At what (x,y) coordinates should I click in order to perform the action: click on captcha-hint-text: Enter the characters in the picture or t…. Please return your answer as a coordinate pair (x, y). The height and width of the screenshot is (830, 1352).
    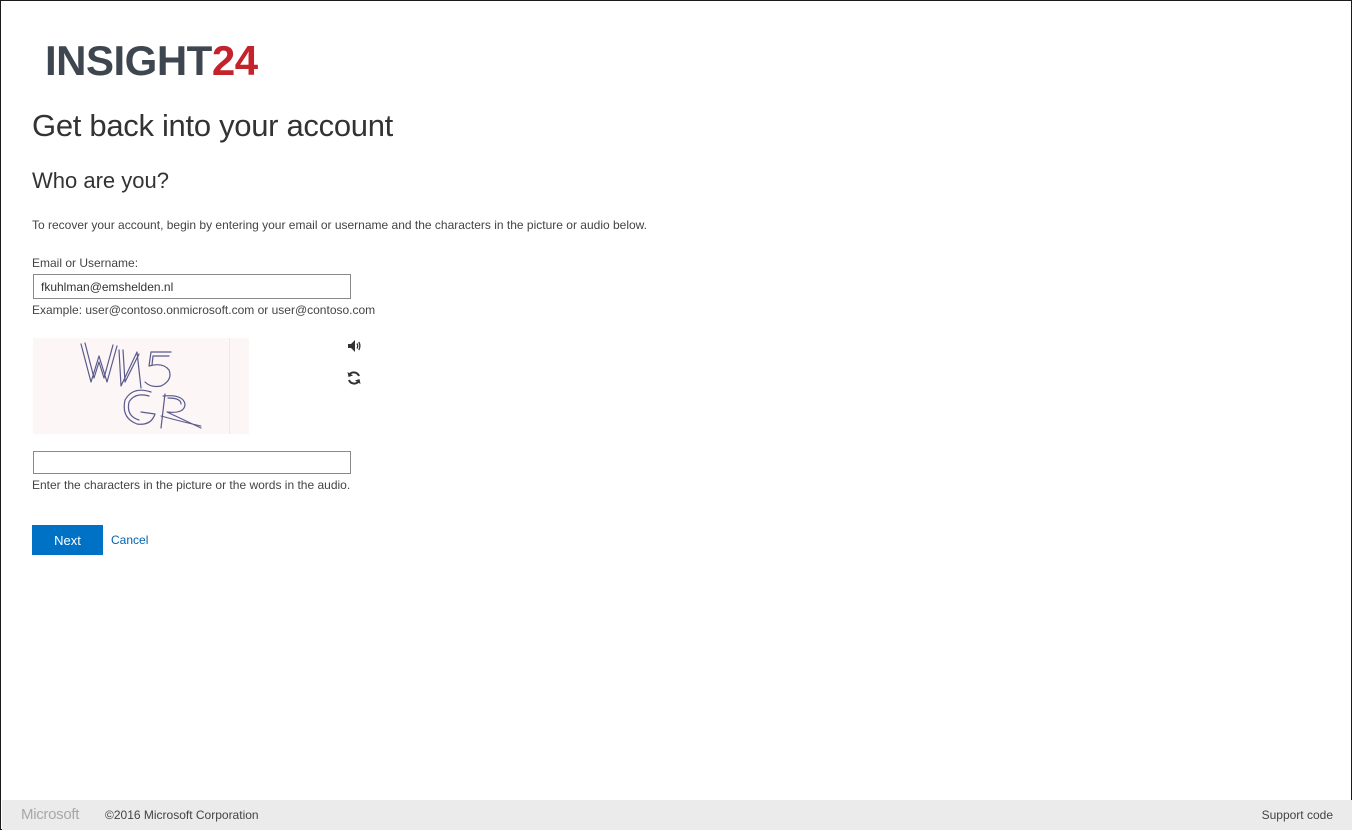
    Looking at the image, I should click on (191, 485).